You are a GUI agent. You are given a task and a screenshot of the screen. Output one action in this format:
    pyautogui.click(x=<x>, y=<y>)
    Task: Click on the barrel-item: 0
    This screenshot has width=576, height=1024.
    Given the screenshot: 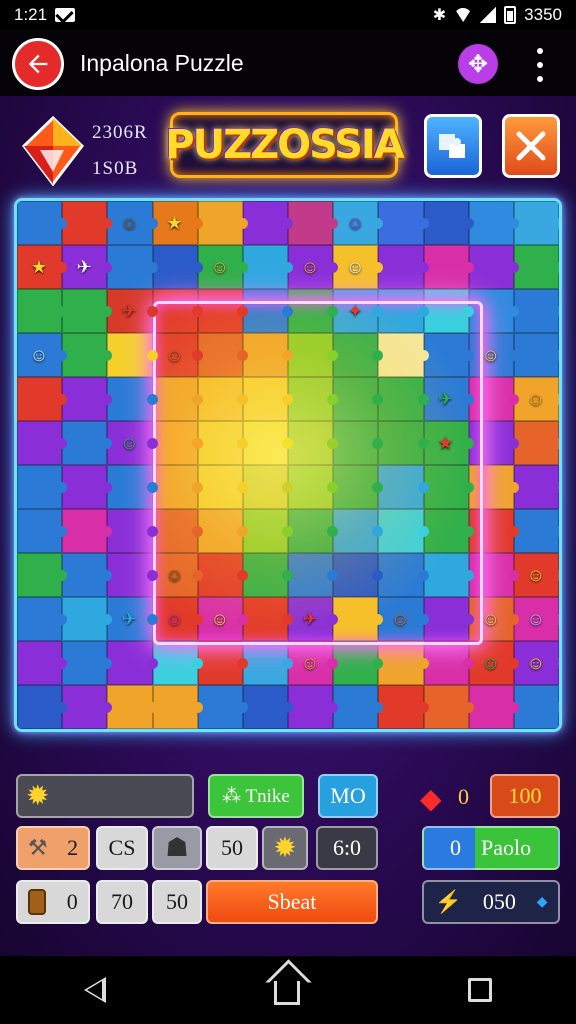 What is the action you would take?
    pyautogui.click(x=53, y=902)
    